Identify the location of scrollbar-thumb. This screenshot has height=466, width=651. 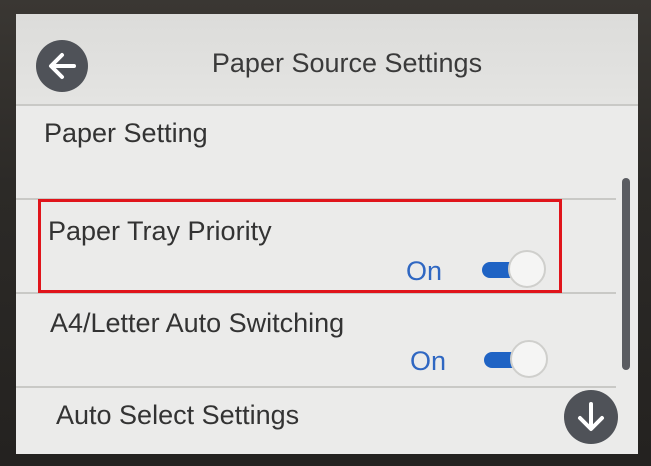
(626, 274).